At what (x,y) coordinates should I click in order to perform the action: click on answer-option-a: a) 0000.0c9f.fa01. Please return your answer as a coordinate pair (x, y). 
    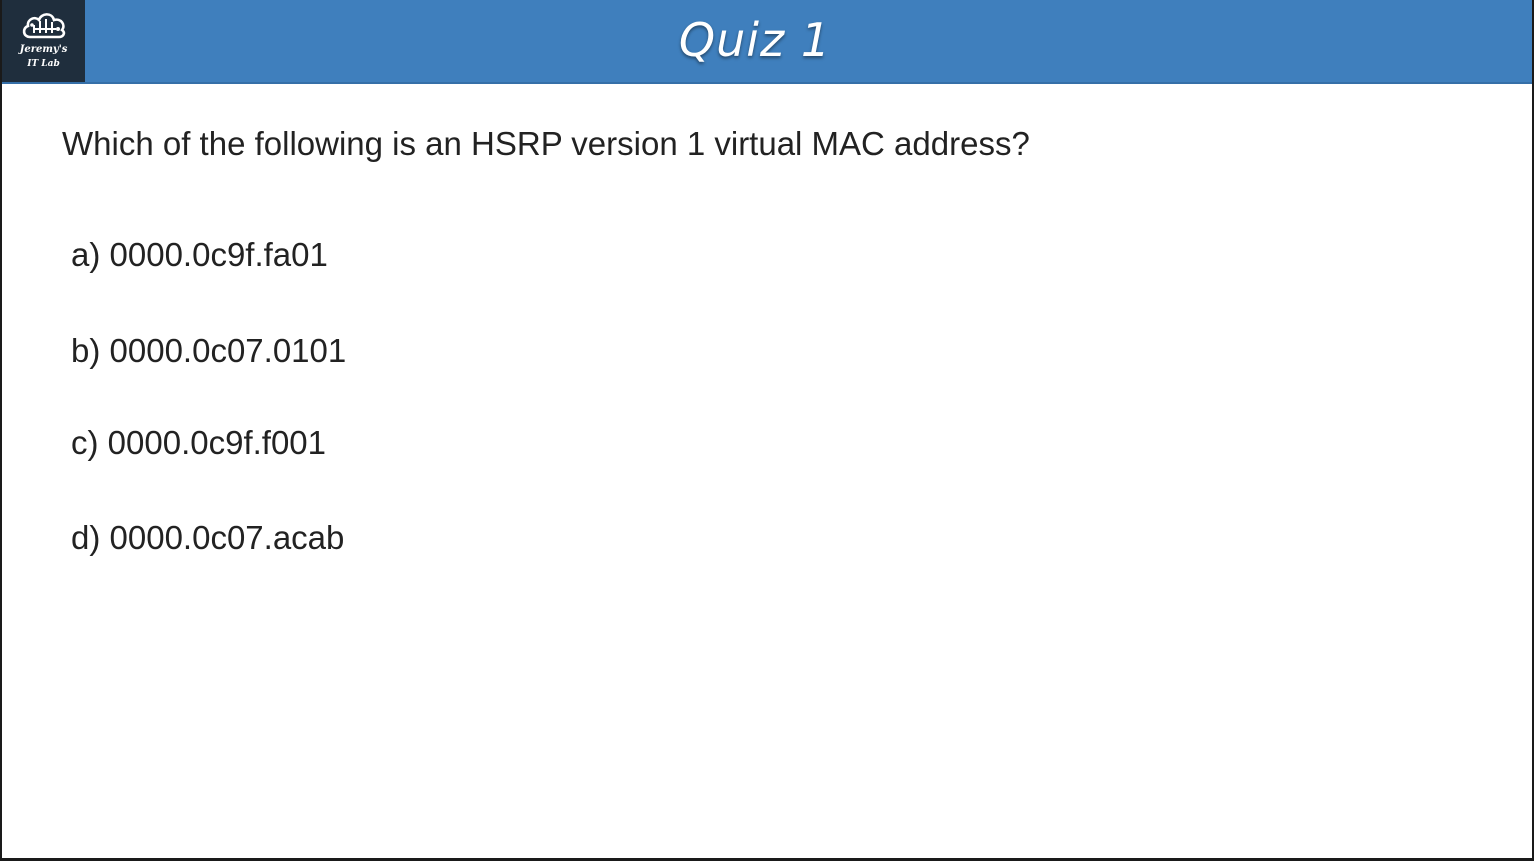
    Looking at the image, I should click on (199, 254).